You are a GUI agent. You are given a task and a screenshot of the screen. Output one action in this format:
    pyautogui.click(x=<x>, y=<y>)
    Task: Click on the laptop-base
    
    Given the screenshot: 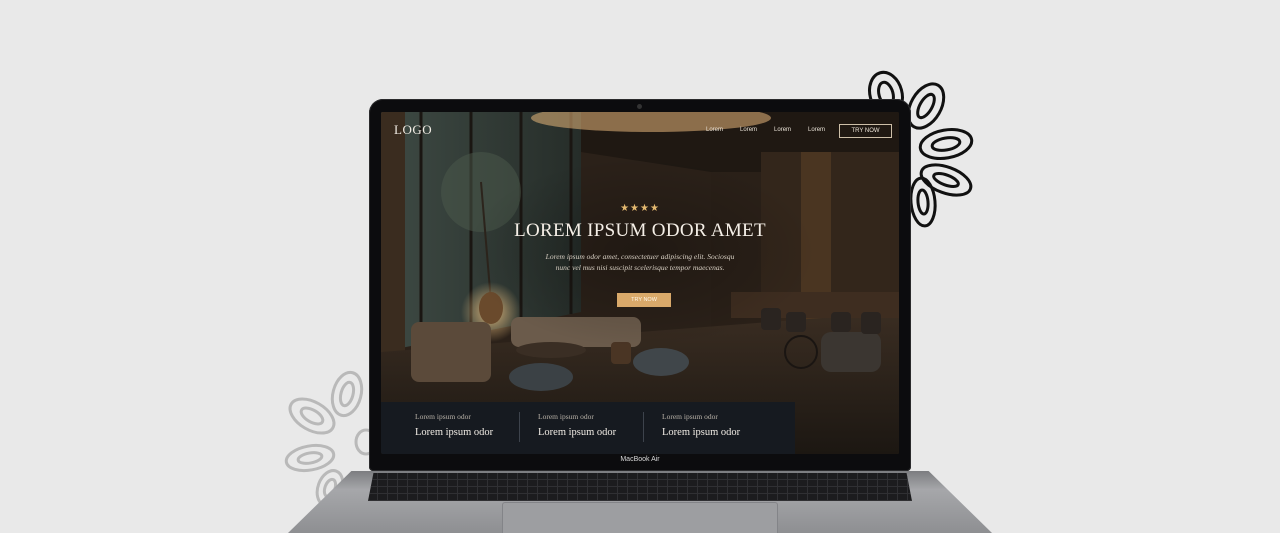 What is the action you would take?
    pyautogui.click(x=640, y=502)
    